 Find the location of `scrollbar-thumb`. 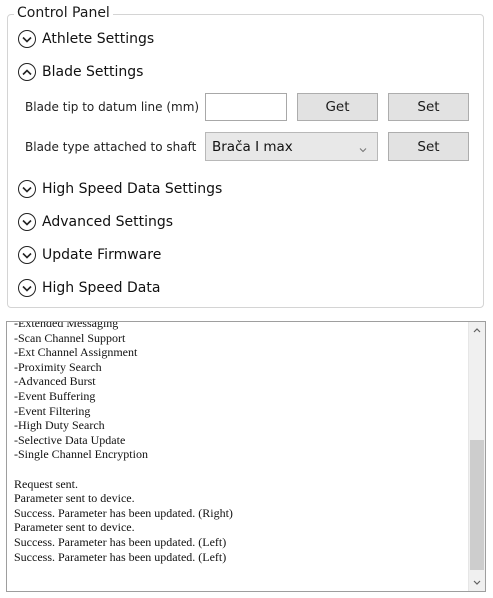

scrollbar-thumb is located at coordinates (477, 505).